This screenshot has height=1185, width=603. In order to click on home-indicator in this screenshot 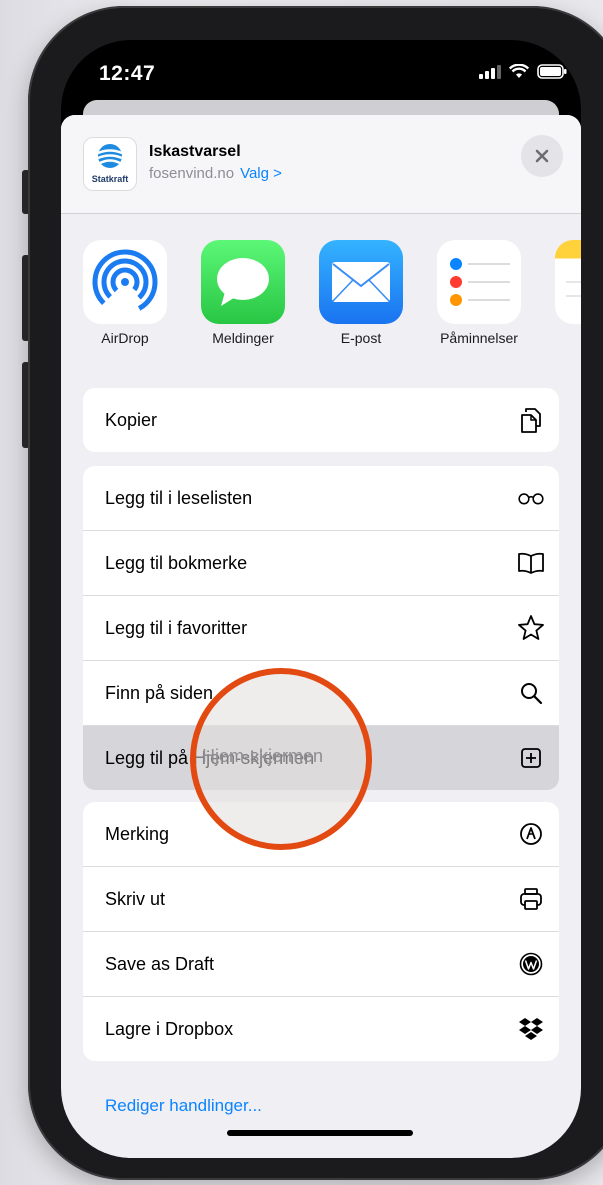, I will do `click(320, 1133)`.